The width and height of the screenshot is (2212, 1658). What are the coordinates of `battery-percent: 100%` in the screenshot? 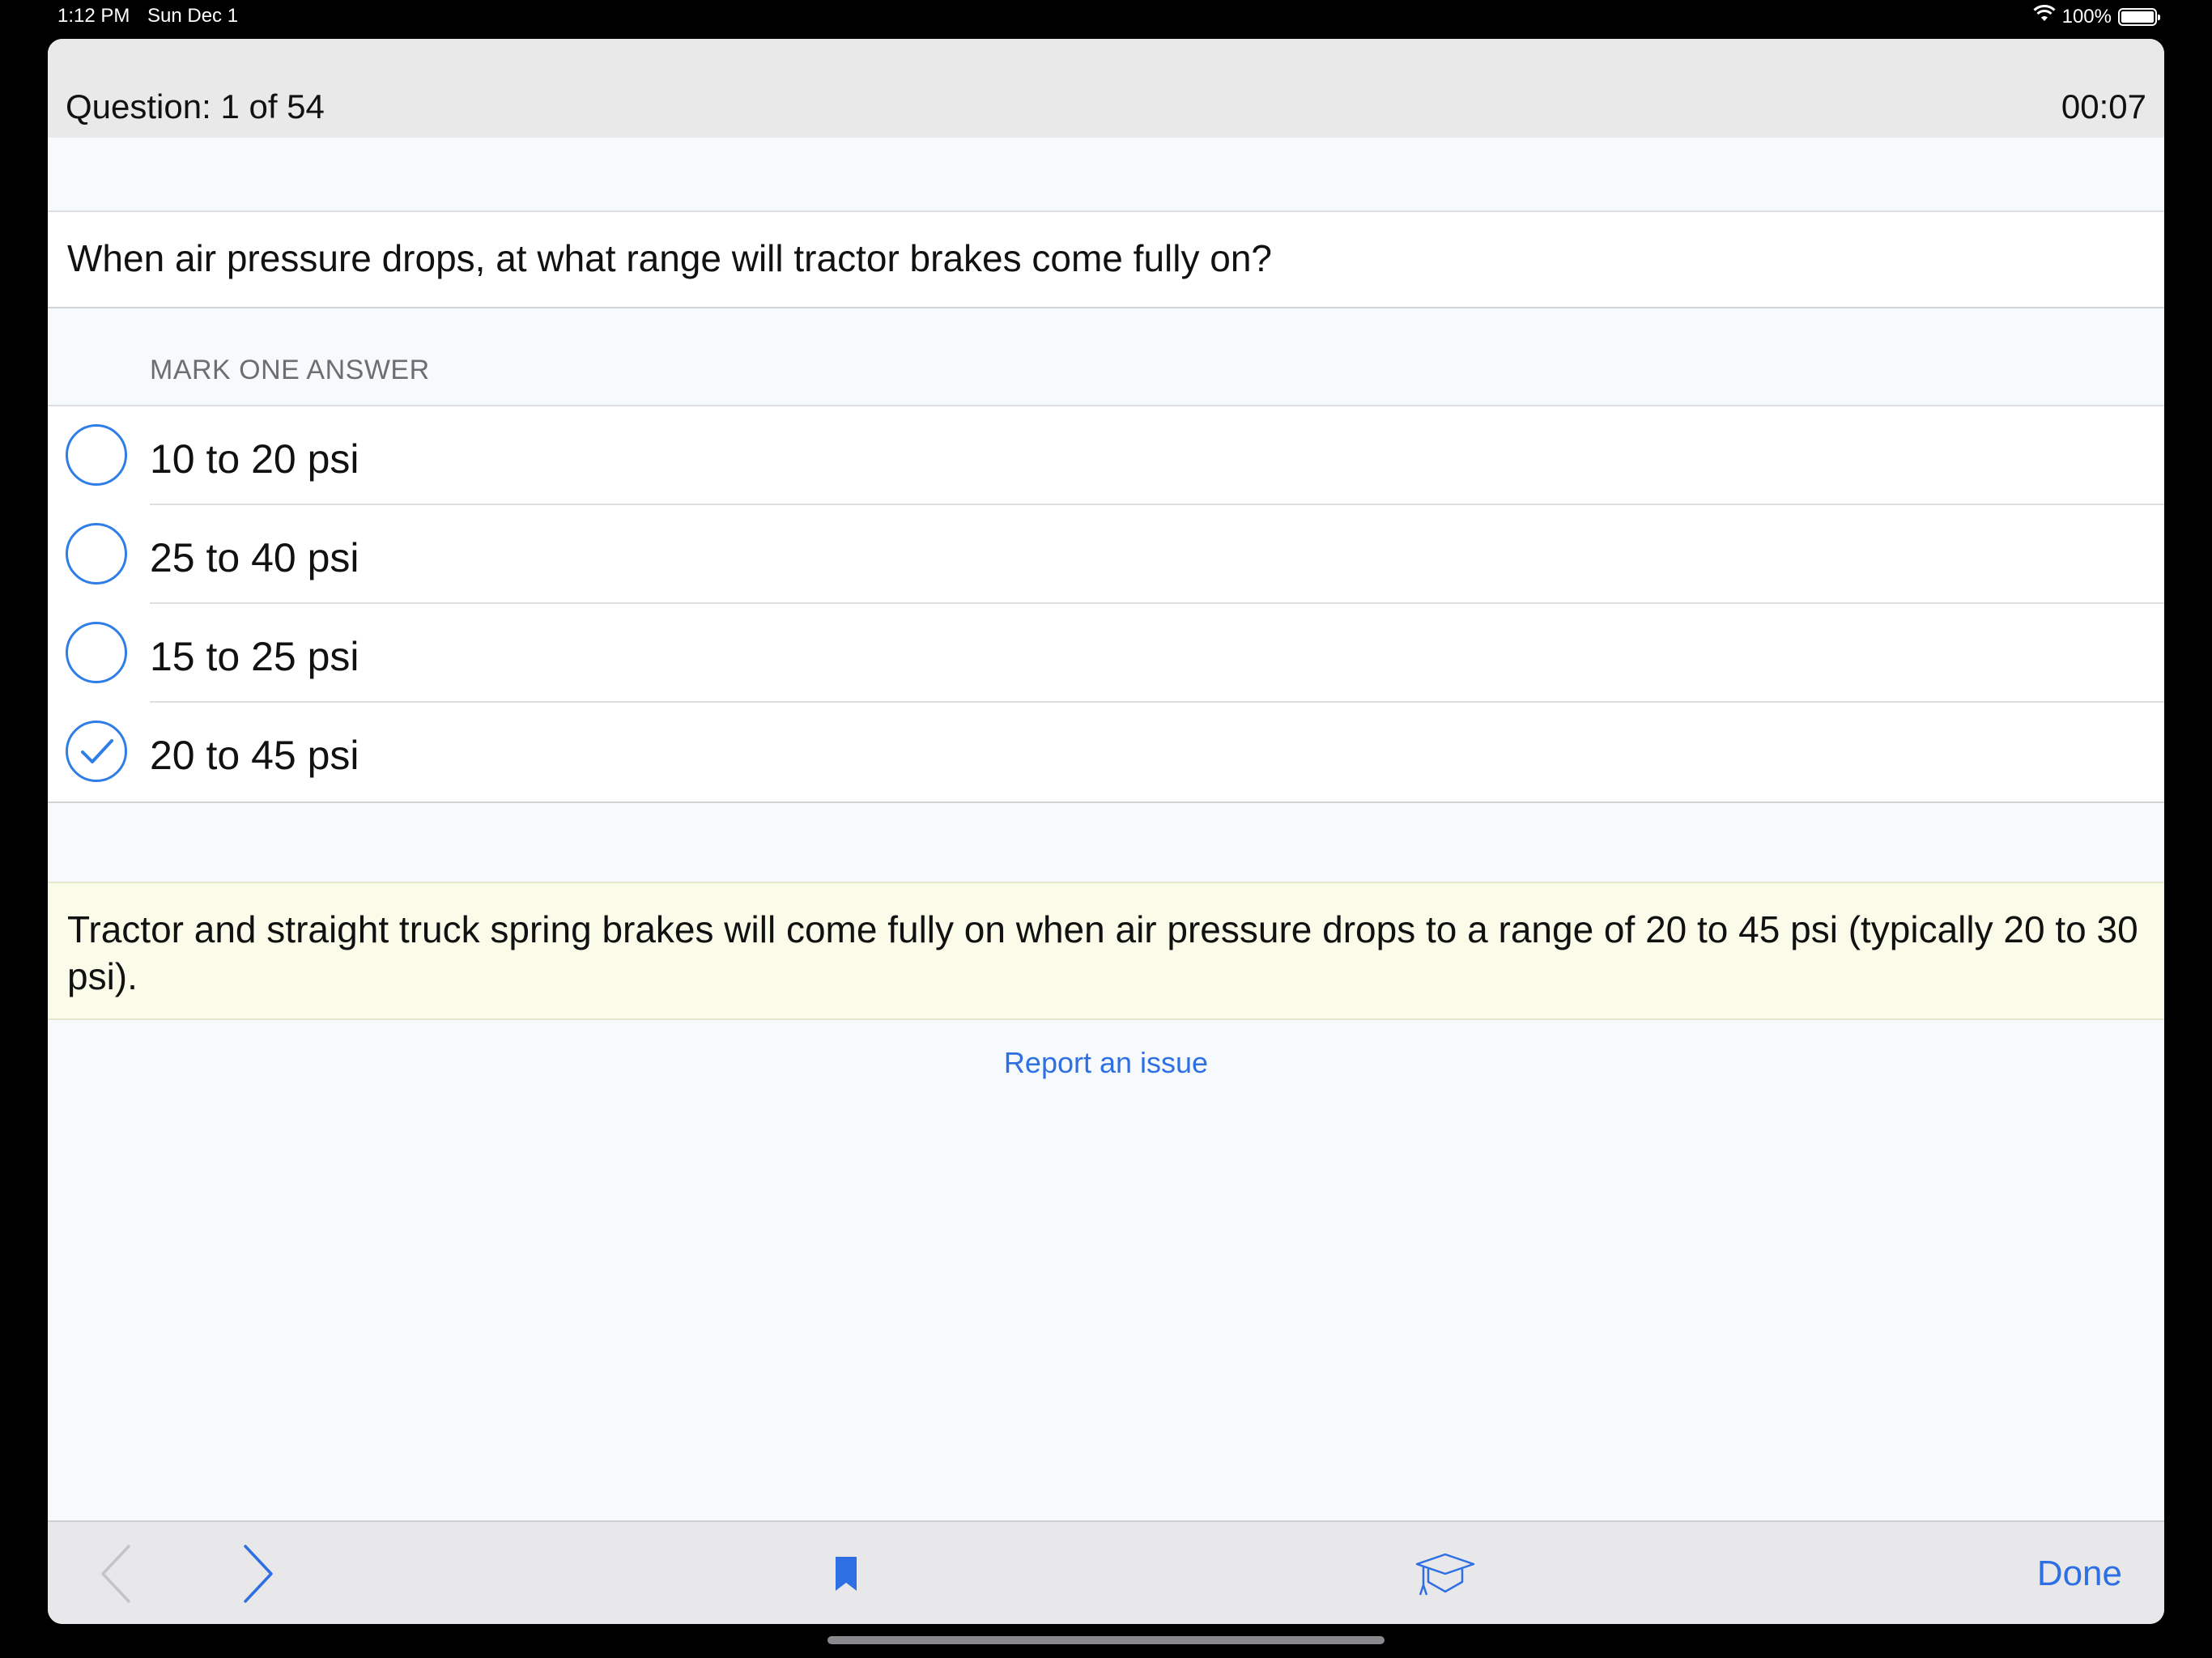 It's located at (2086, 16).